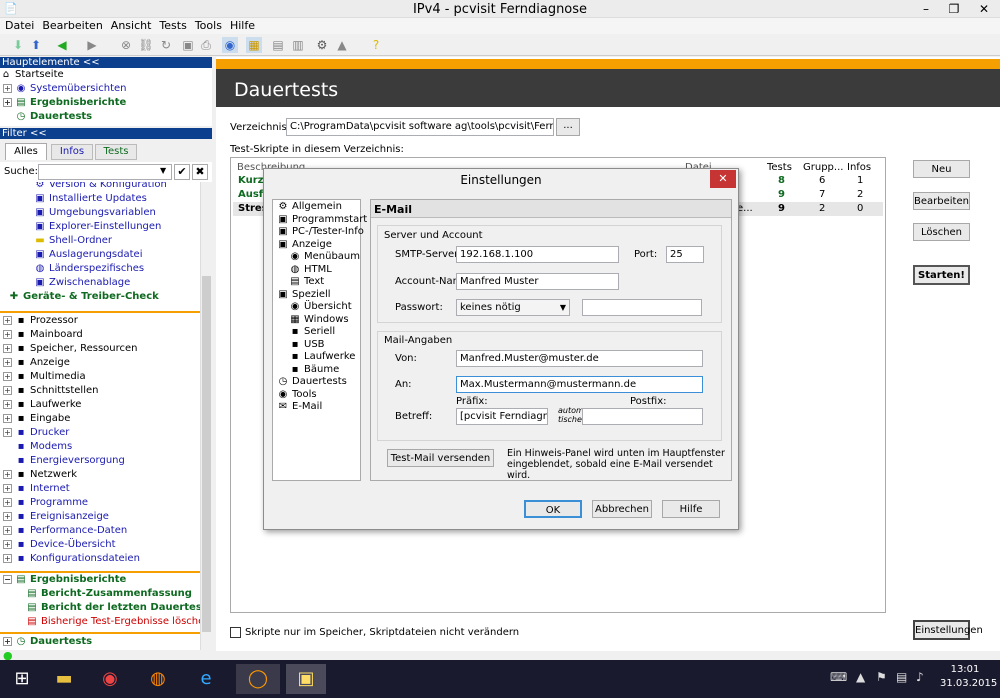 The height and width of the screenshot is (698, 1000). What do you see at coordinates (100, 489) in the screenshot?
I see `category-item: + ▪ Internet` at bounding box center [100, 489].